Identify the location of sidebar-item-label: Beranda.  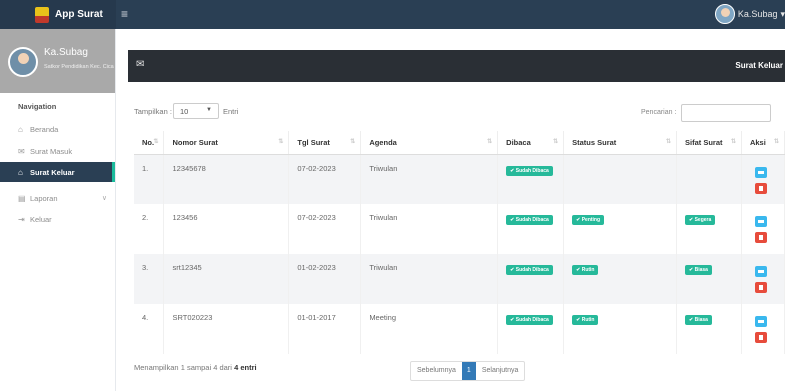
(44, 129).